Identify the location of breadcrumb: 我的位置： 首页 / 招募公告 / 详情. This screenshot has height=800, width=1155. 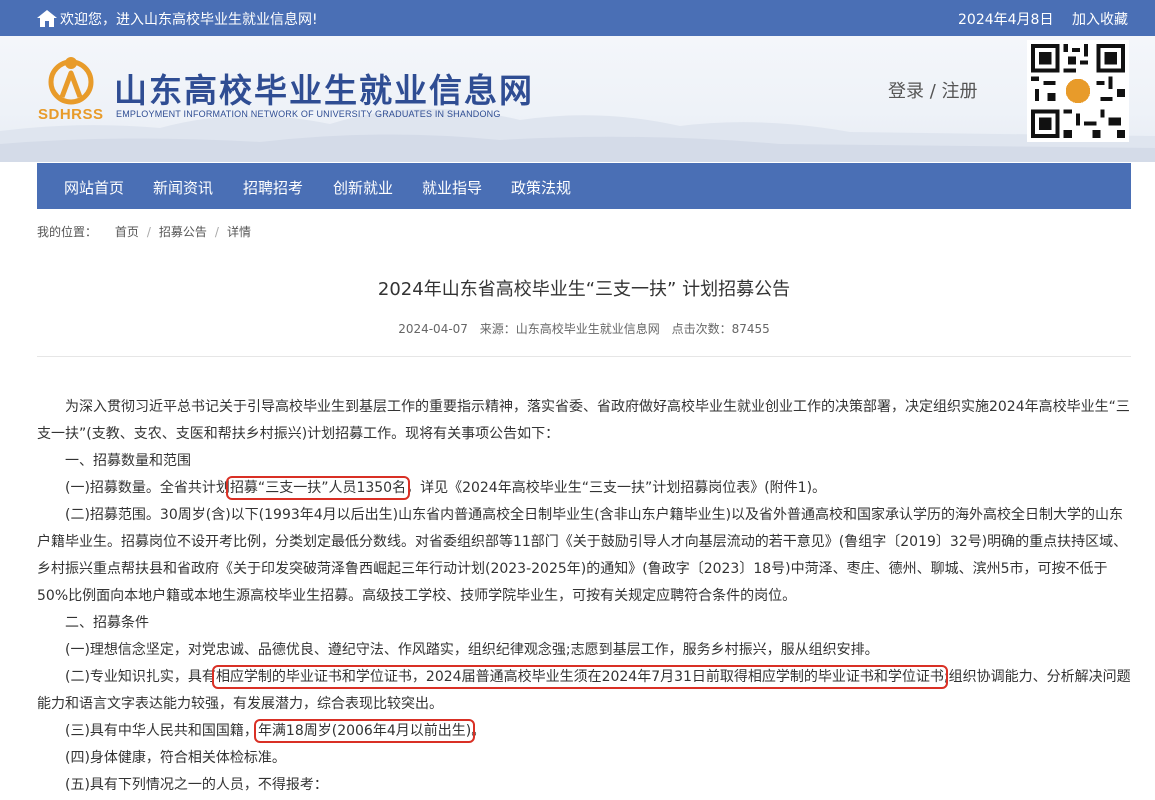
(144, 231).